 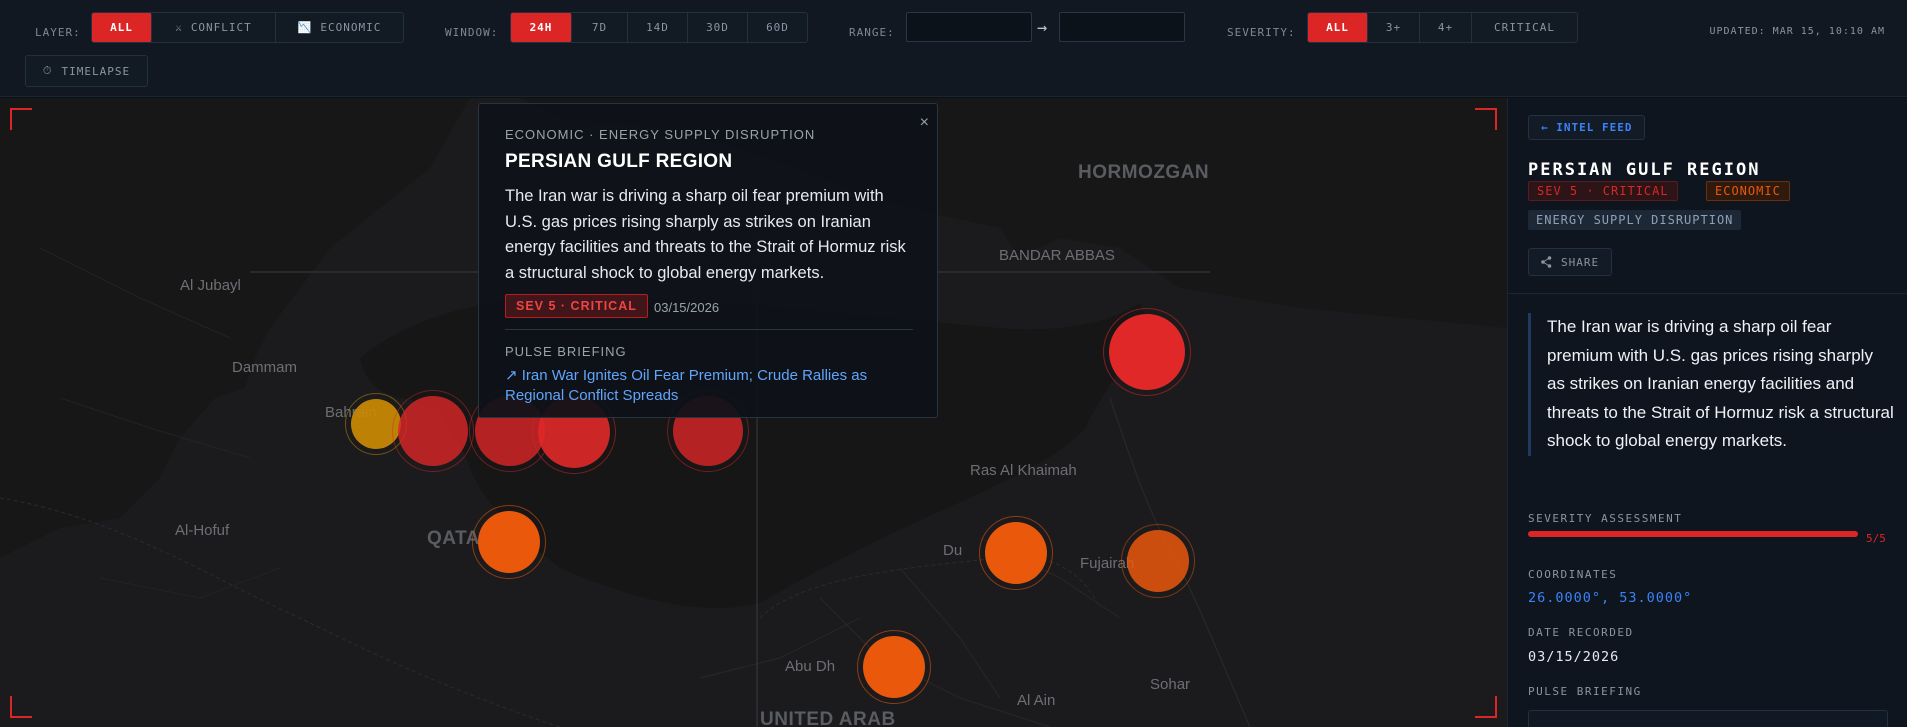 What do you see at coordinates (1610, 598) in the screenshot?
I see `coordinates-value: 26.0000°, 53.0000°` at bounding box center [1610, 598].